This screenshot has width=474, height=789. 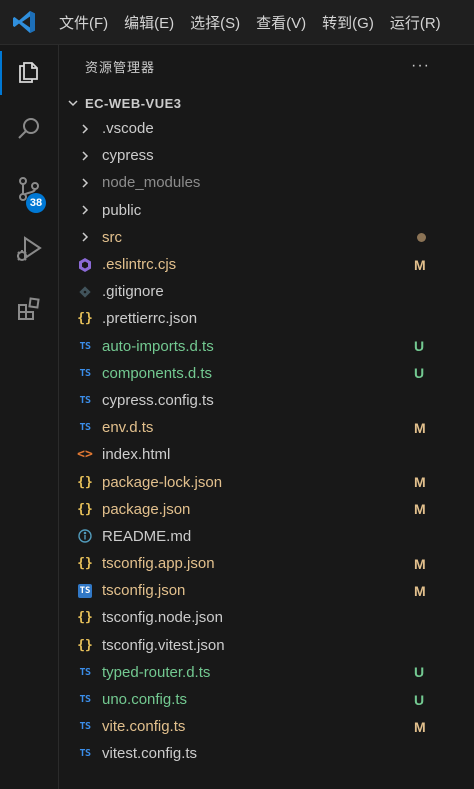 I want to click on menu-run: 运行(R), so click(x=415, y=22).